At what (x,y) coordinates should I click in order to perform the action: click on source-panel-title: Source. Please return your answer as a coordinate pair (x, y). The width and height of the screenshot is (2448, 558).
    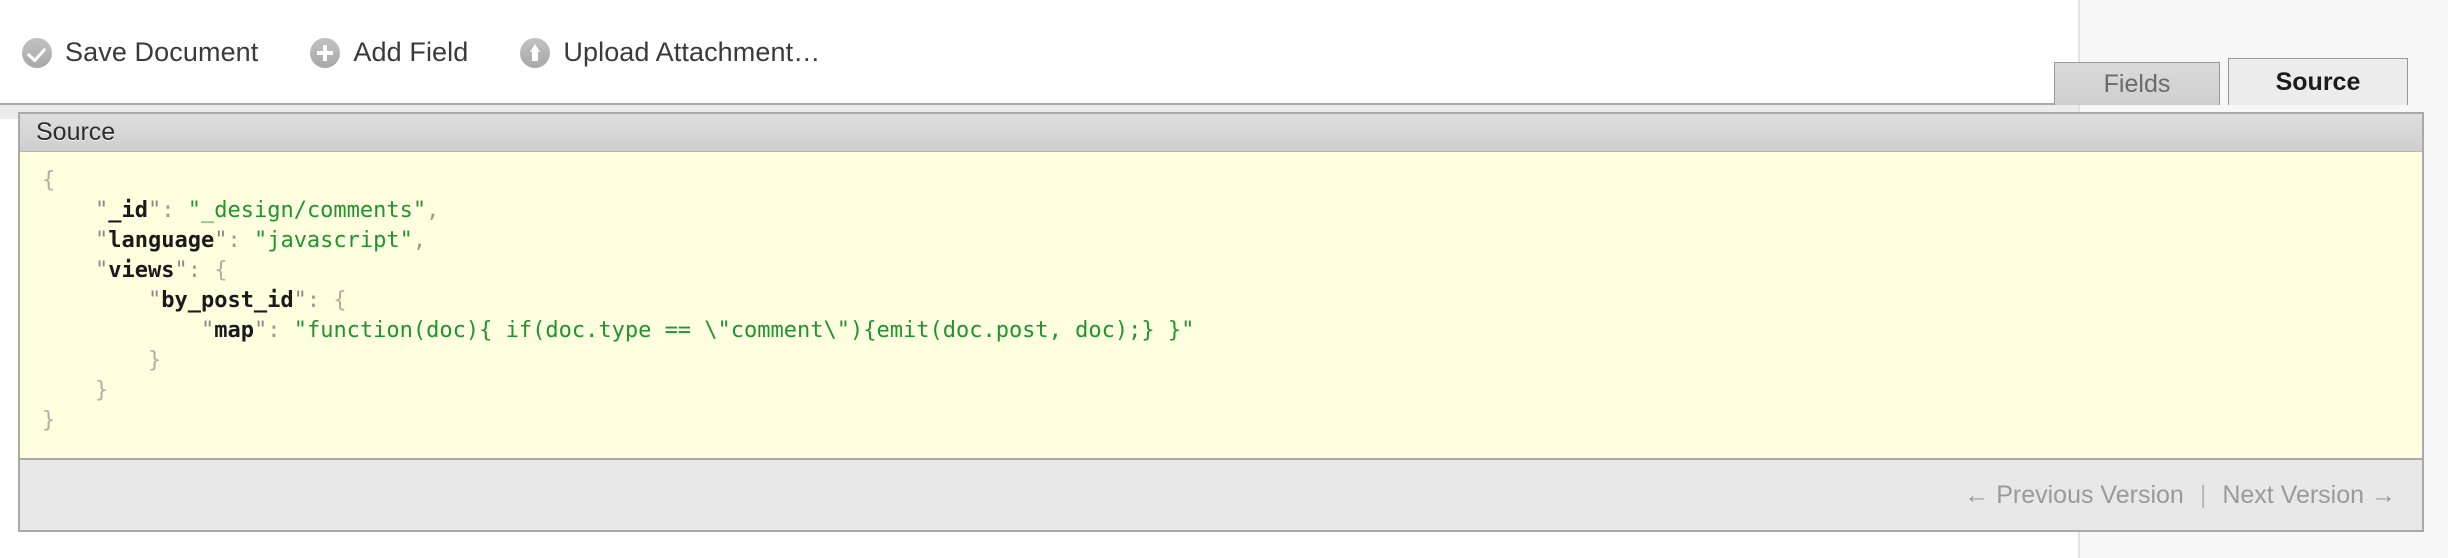
    Looking at the image, I should click on (76, 132).